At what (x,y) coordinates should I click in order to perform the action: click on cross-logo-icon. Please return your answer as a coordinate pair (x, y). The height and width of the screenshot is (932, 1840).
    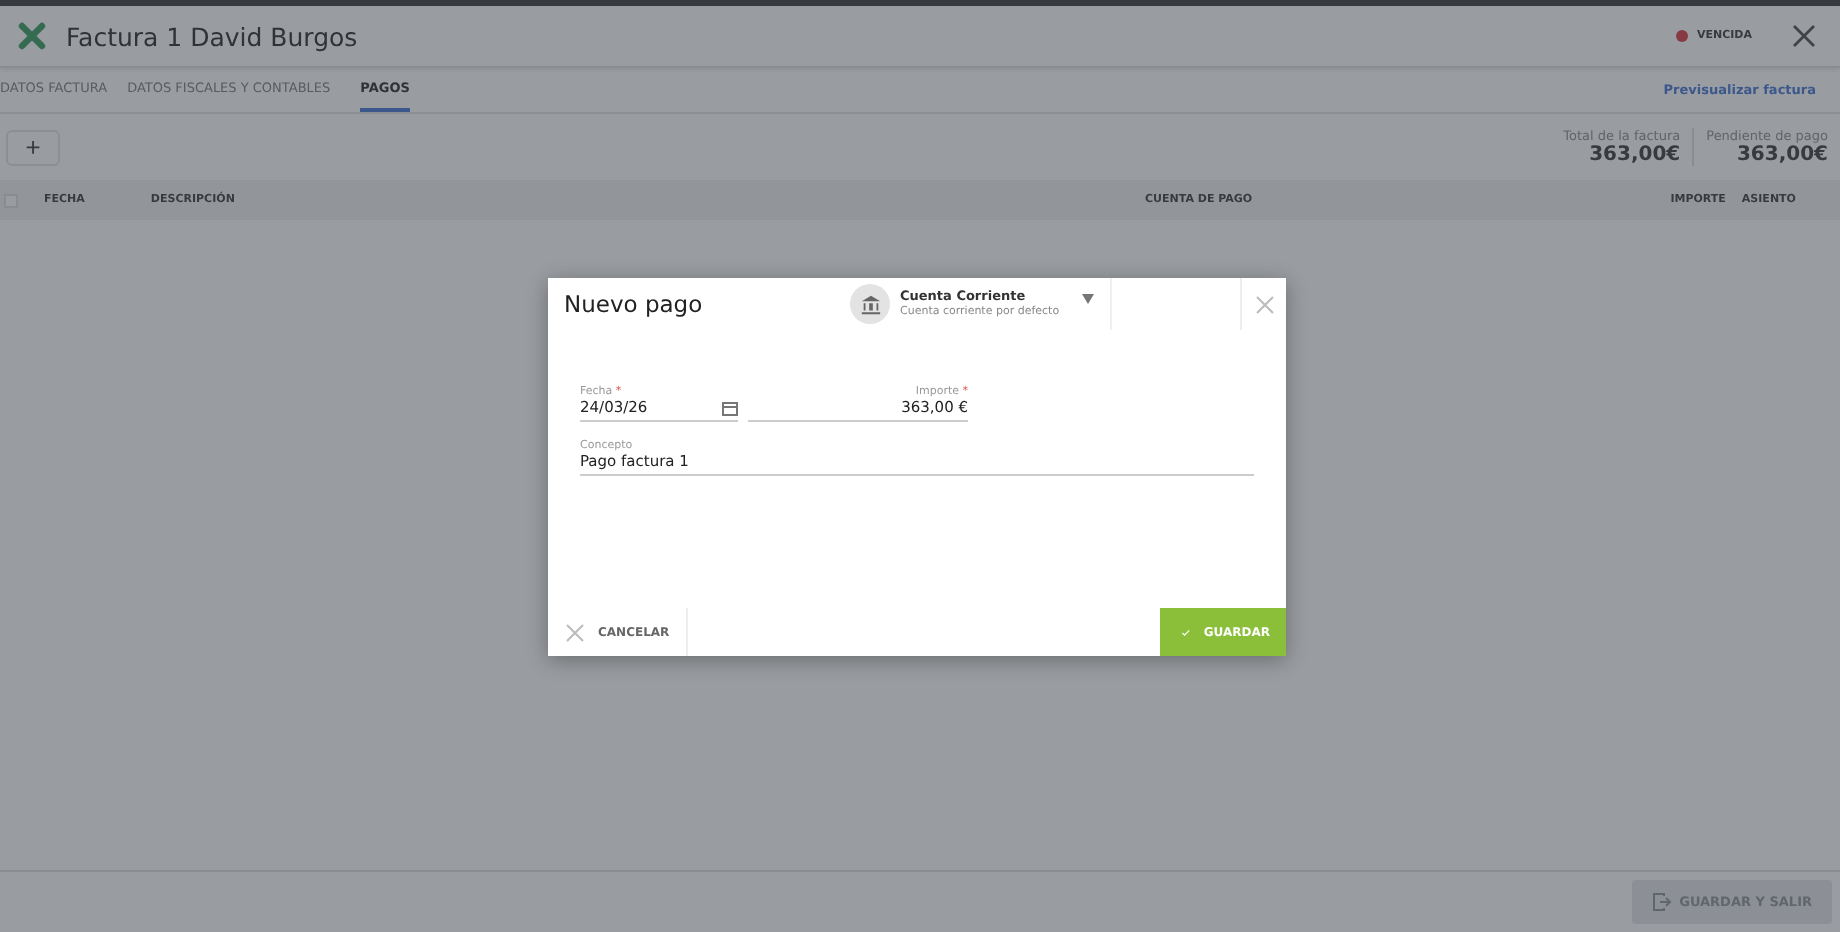
    Looking at the image, I should click on (32, 36).